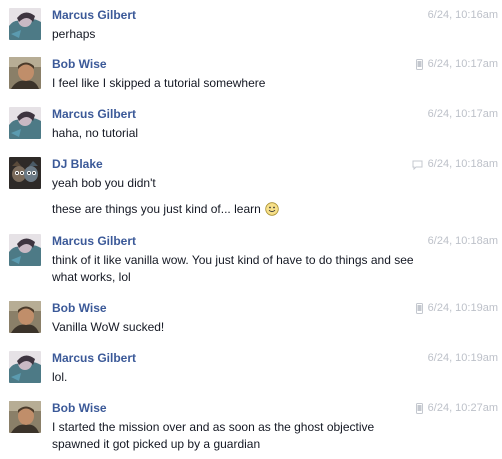  I want to click on timestamp: 6/24, 10:27am, so click(456, 408).